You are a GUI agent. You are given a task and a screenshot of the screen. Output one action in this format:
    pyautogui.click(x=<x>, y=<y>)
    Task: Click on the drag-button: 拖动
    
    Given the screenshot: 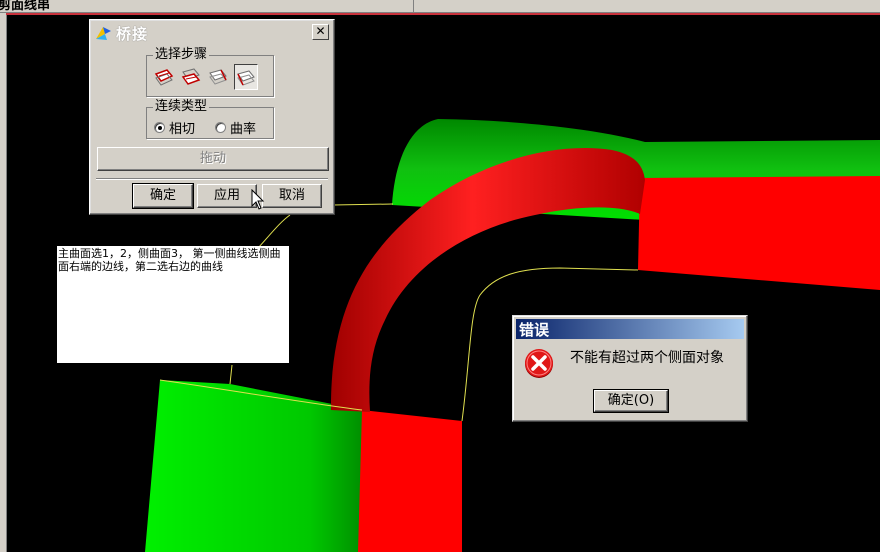 What is the action you would take?
    pyautogui.click(x=213, y=159)
    